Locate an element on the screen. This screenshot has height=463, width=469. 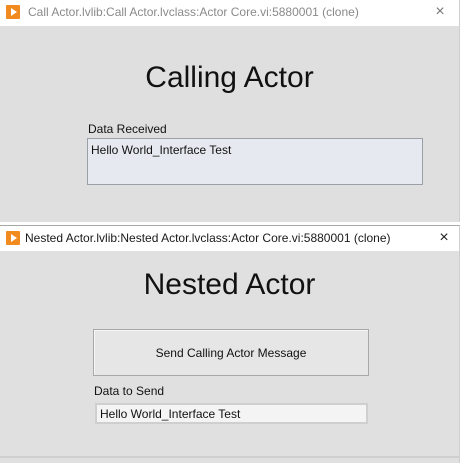
nested-actor-heading: Nested Actor is located at coordinates (229, 284).